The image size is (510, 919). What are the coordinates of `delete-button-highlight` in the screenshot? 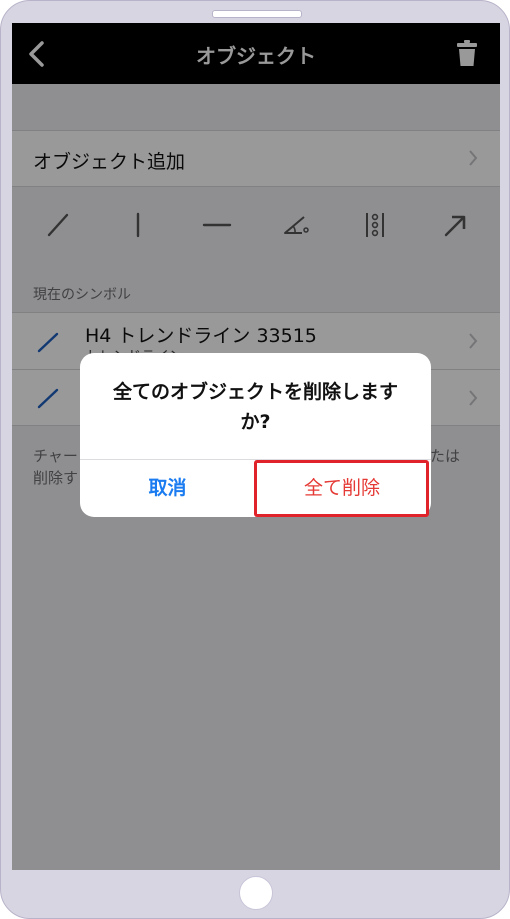 It's located at (341, 488).